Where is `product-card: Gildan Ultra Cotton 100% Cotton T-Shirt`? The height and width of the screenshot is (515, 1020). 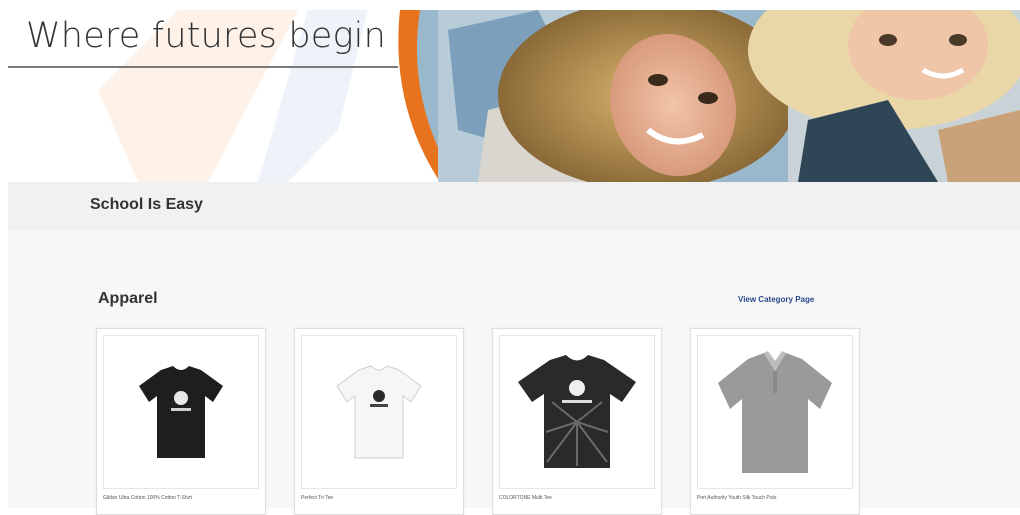 product-card: Gildan Ultra Cotton 100% Cotton T-Shirt is located at coordinates (181, 421).